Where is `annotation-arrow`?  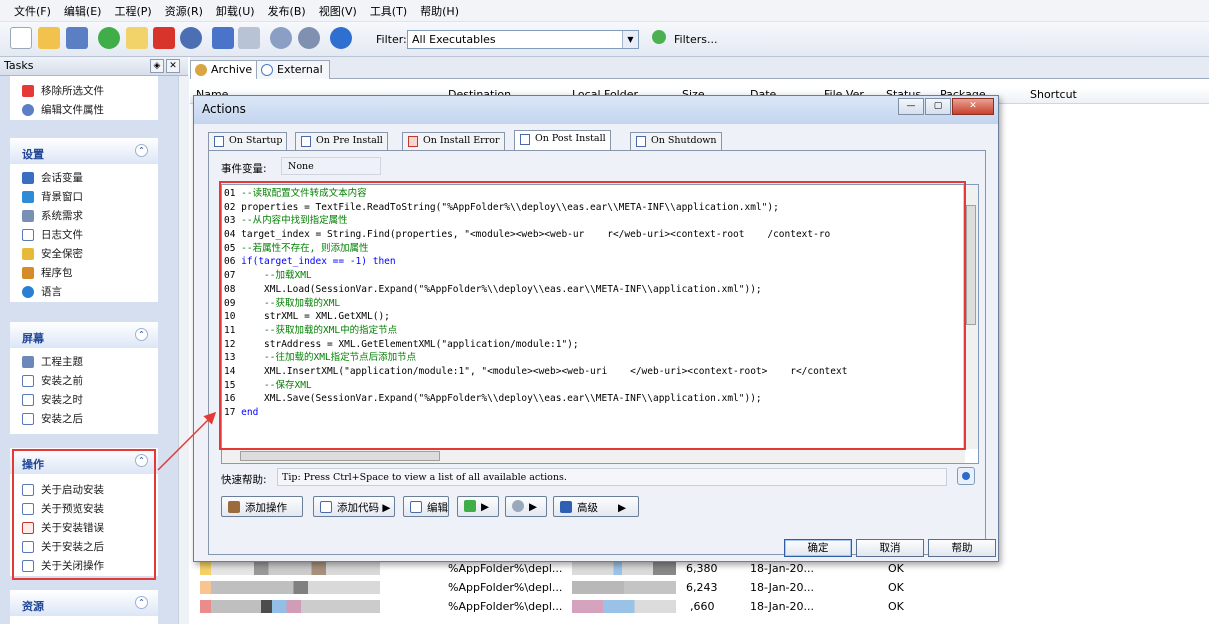 annotation-arrow is located at coordinates (187, 441).